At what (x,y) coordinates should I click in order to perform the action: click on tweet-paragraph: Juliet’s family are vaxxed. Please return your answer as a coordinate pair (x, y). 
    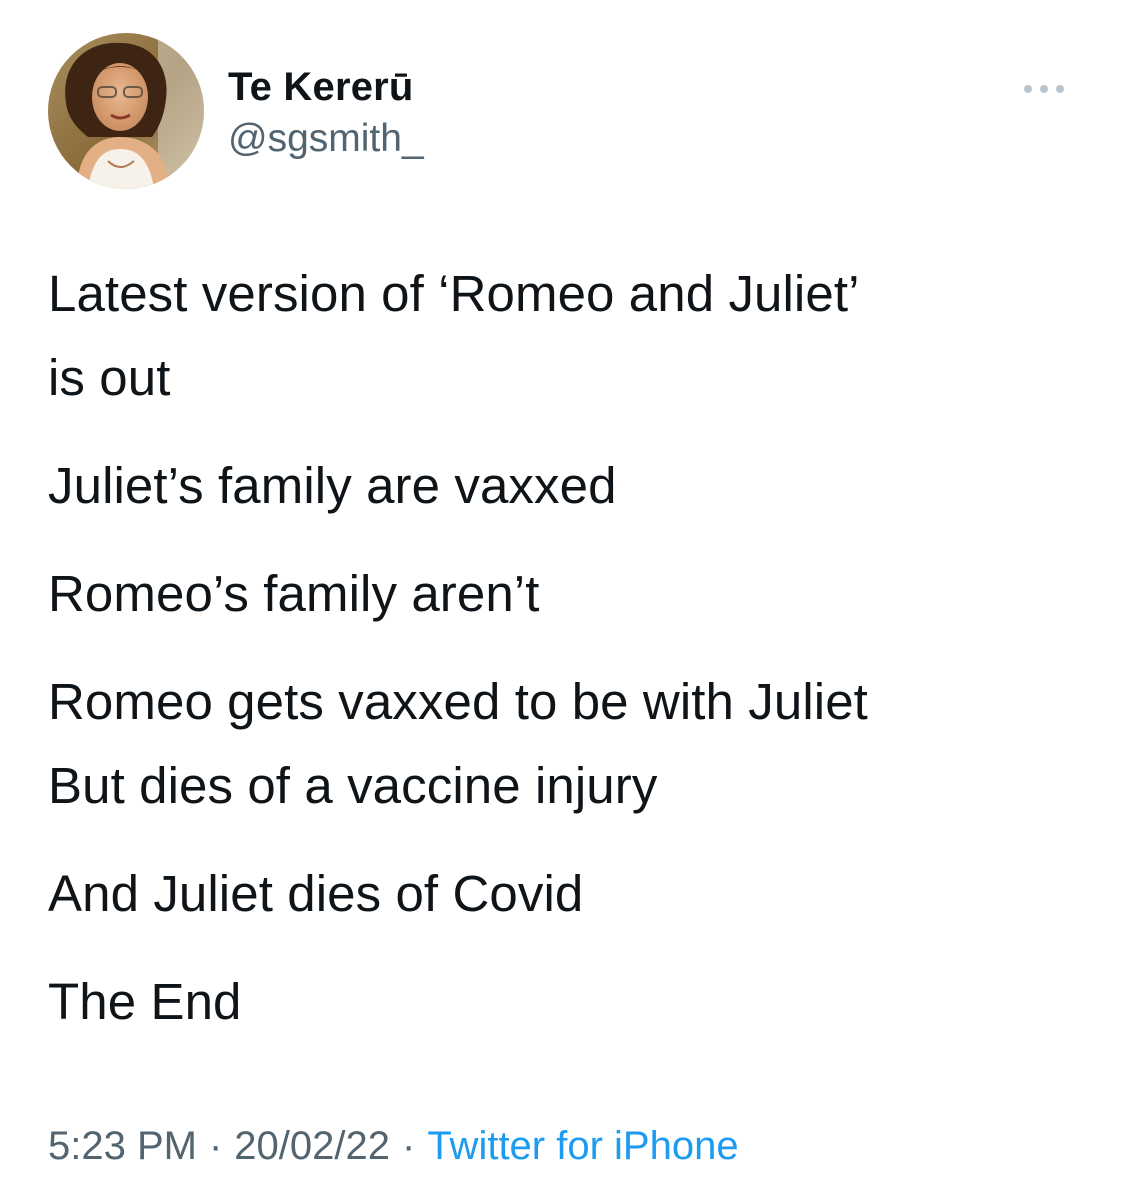
    Looking at the image, I should click on (568, 486).